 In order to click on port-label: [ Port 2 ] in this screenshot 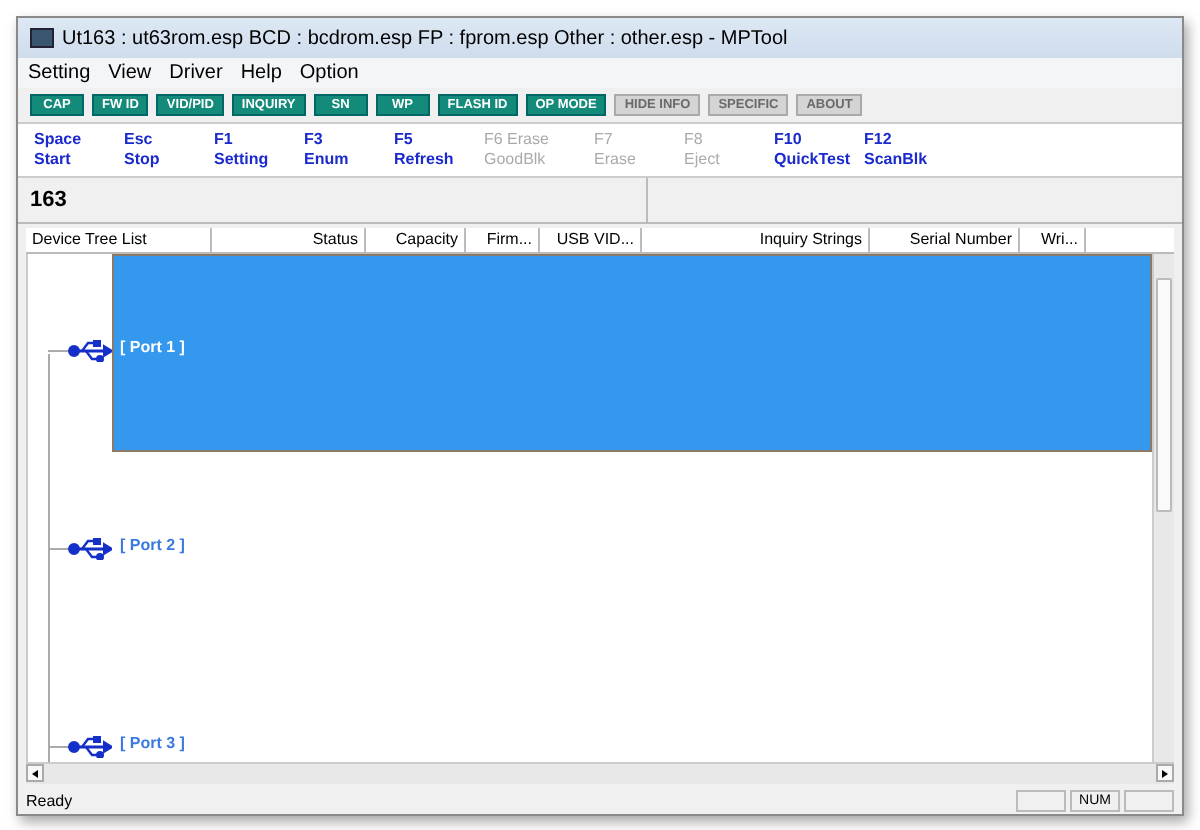, I will do `click(152, 545)`.